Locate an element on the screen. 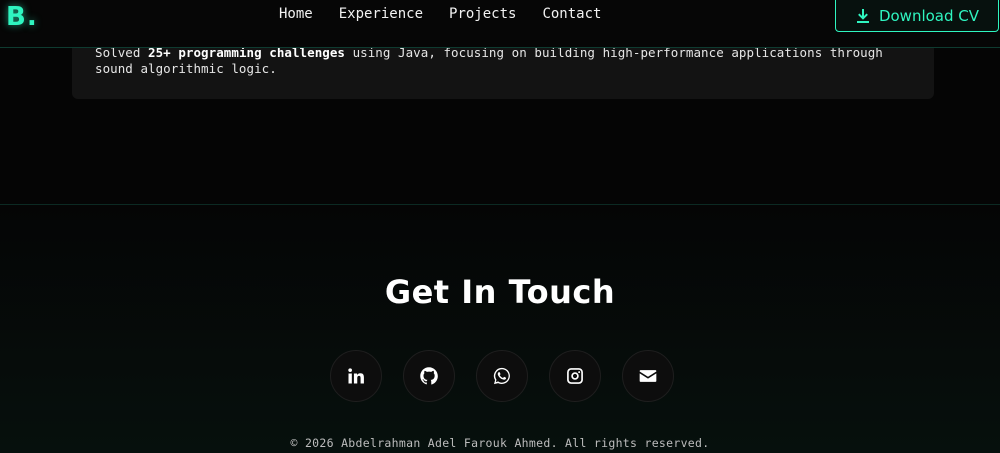 The width and height of the screenshot is (1000, 453). instagram-link is located at coordinates (575, 376).